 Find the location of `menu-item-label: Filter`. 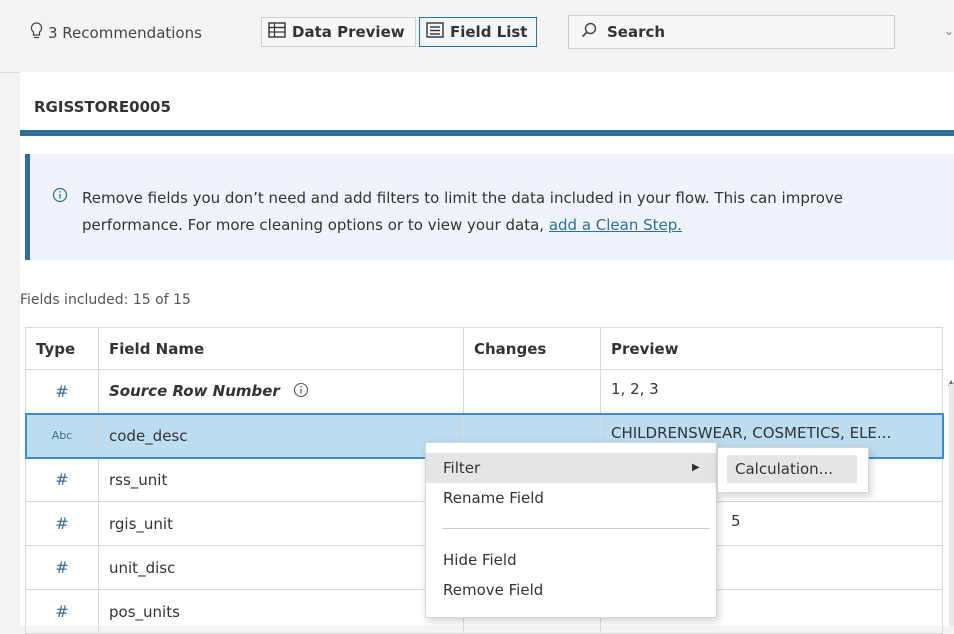

menu-item-label: Filter is located at coordinates (462, 468).